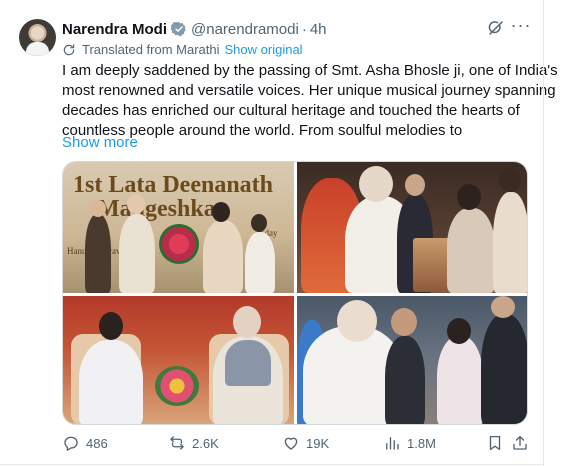  What do you see at coordinates (245, 29) in the screenshot?
I see `author-handle: @narendramodi` at bounding box center [245, 29].